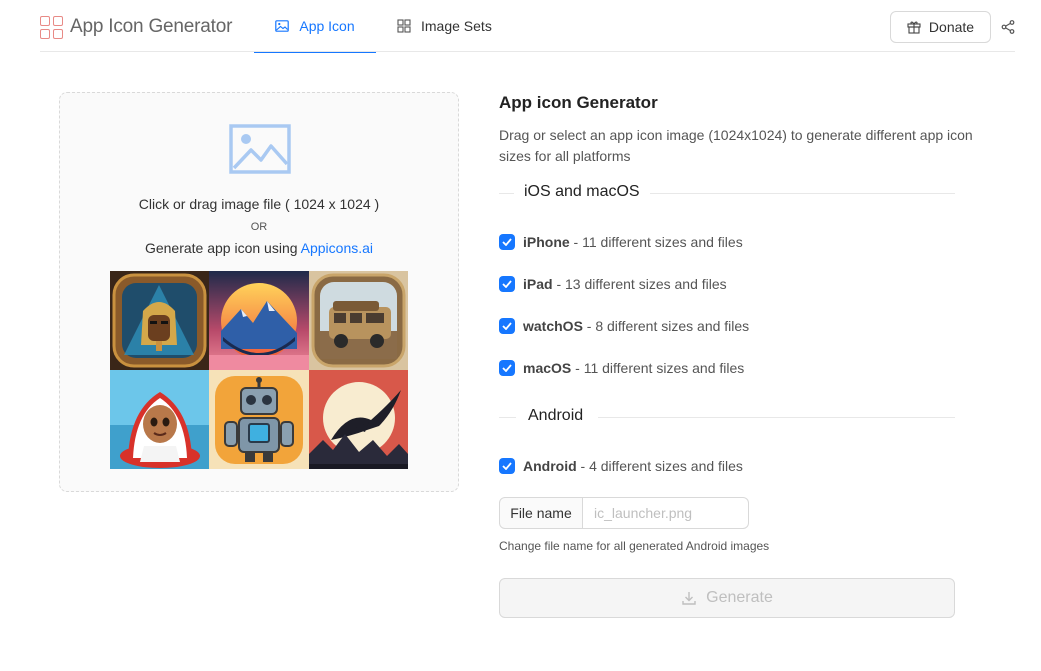 The height and width of the screenshot is (671, 1041). I want to click on filename-input, so click(666, 513).